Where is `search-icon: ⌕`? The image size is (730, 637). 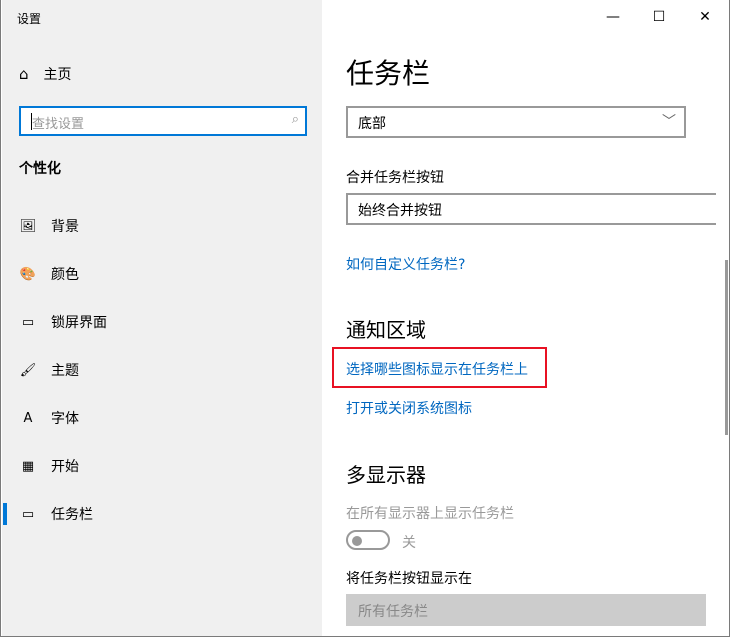 search-icon: ⌕ is located at coordinates (295, 119).